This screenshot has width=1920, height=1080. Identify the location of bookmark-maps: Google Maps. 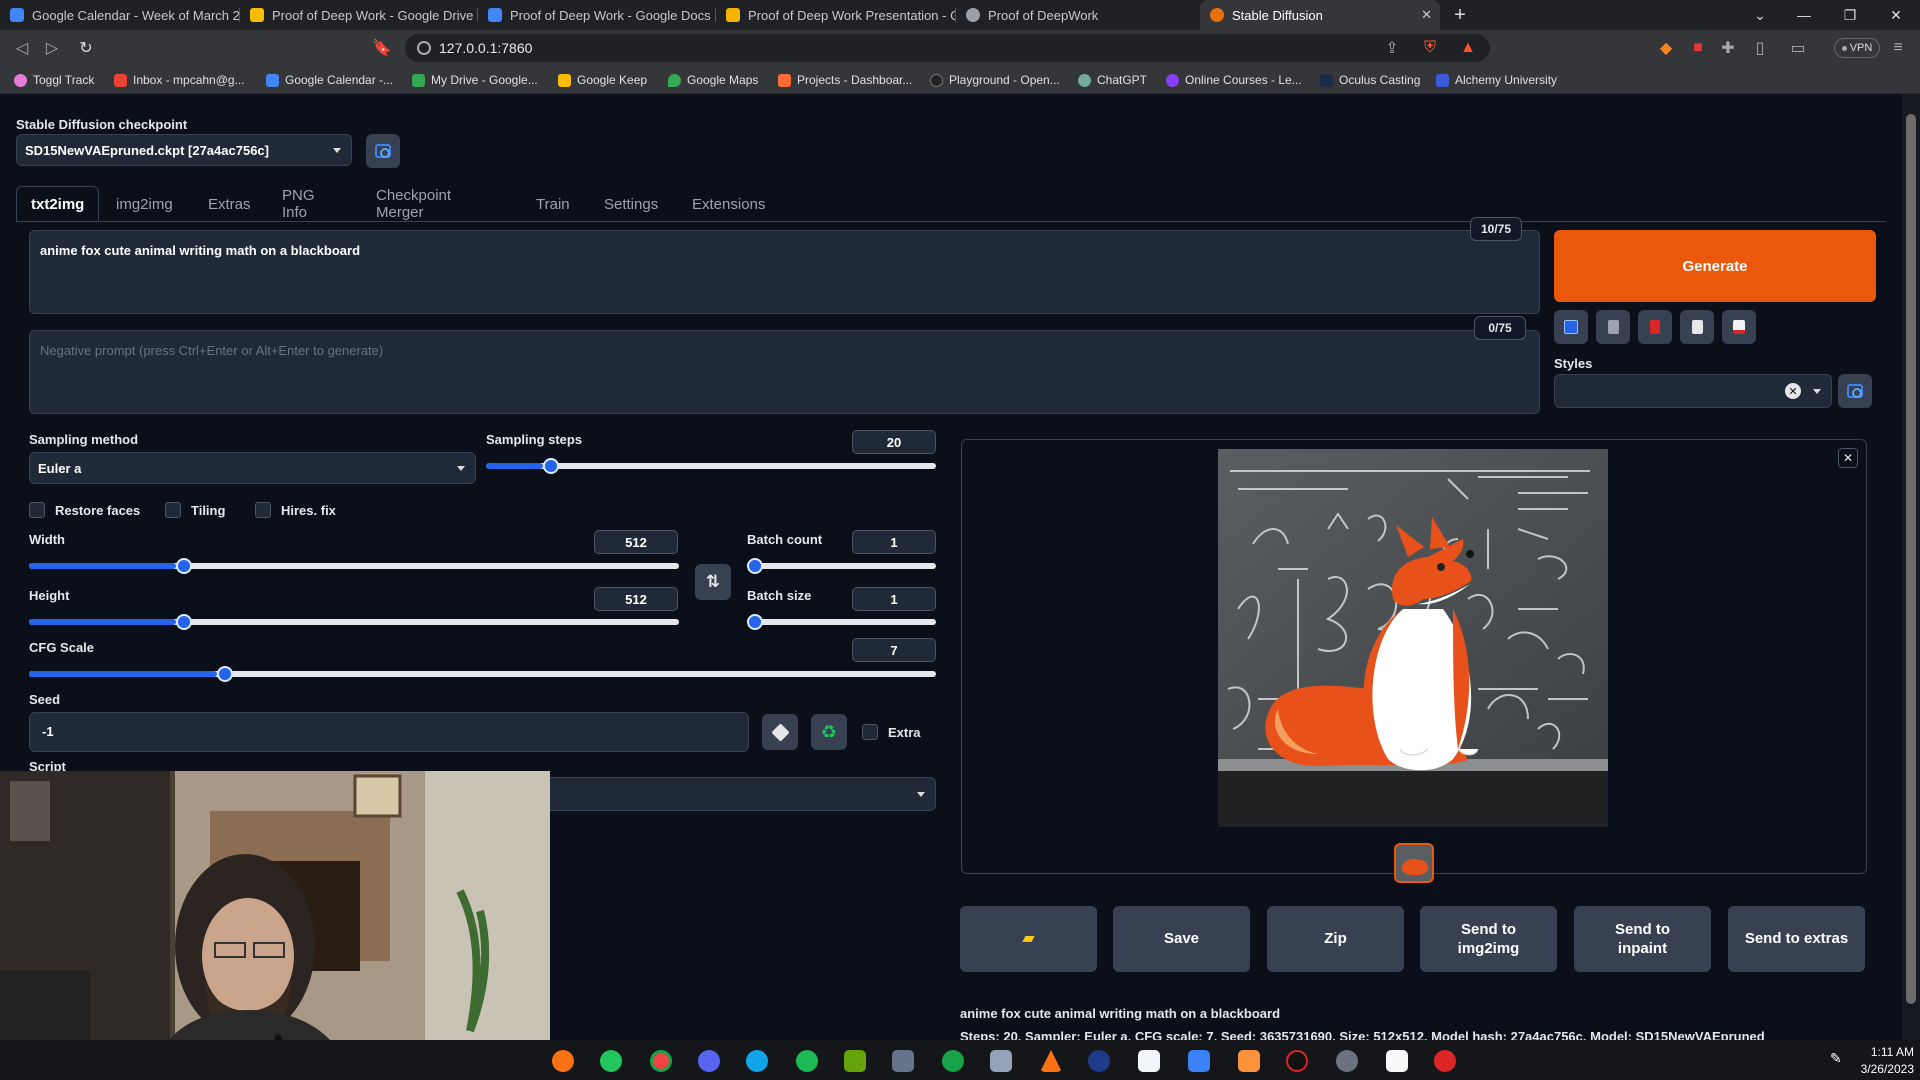
(713, 80).